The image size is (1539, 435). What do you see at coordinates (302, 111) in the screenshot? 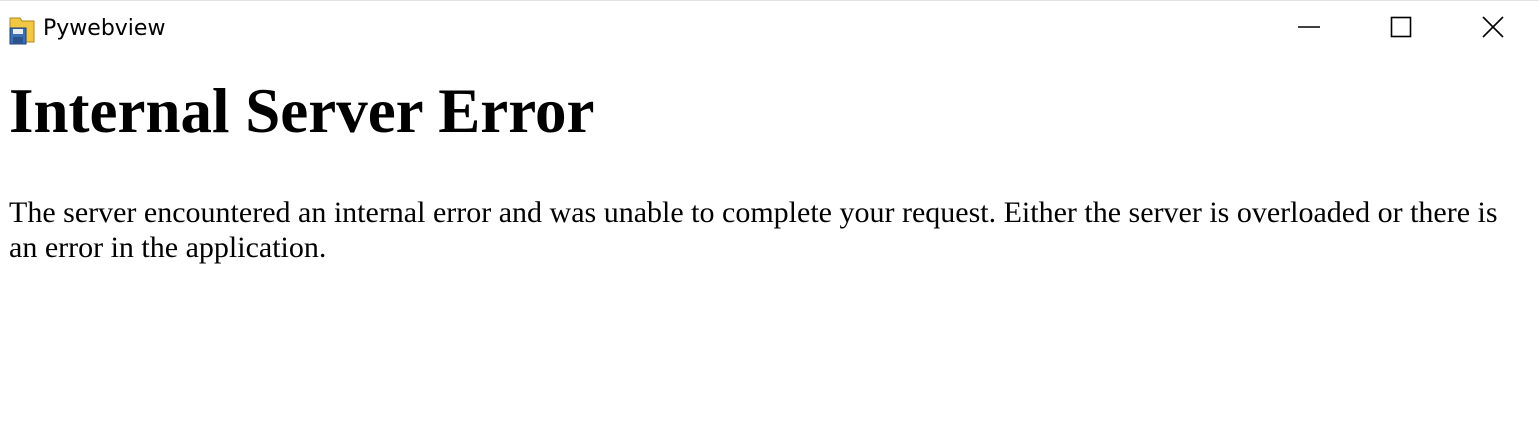
I see `page-title: Internal Server Error` at bounding box center [302, 111].